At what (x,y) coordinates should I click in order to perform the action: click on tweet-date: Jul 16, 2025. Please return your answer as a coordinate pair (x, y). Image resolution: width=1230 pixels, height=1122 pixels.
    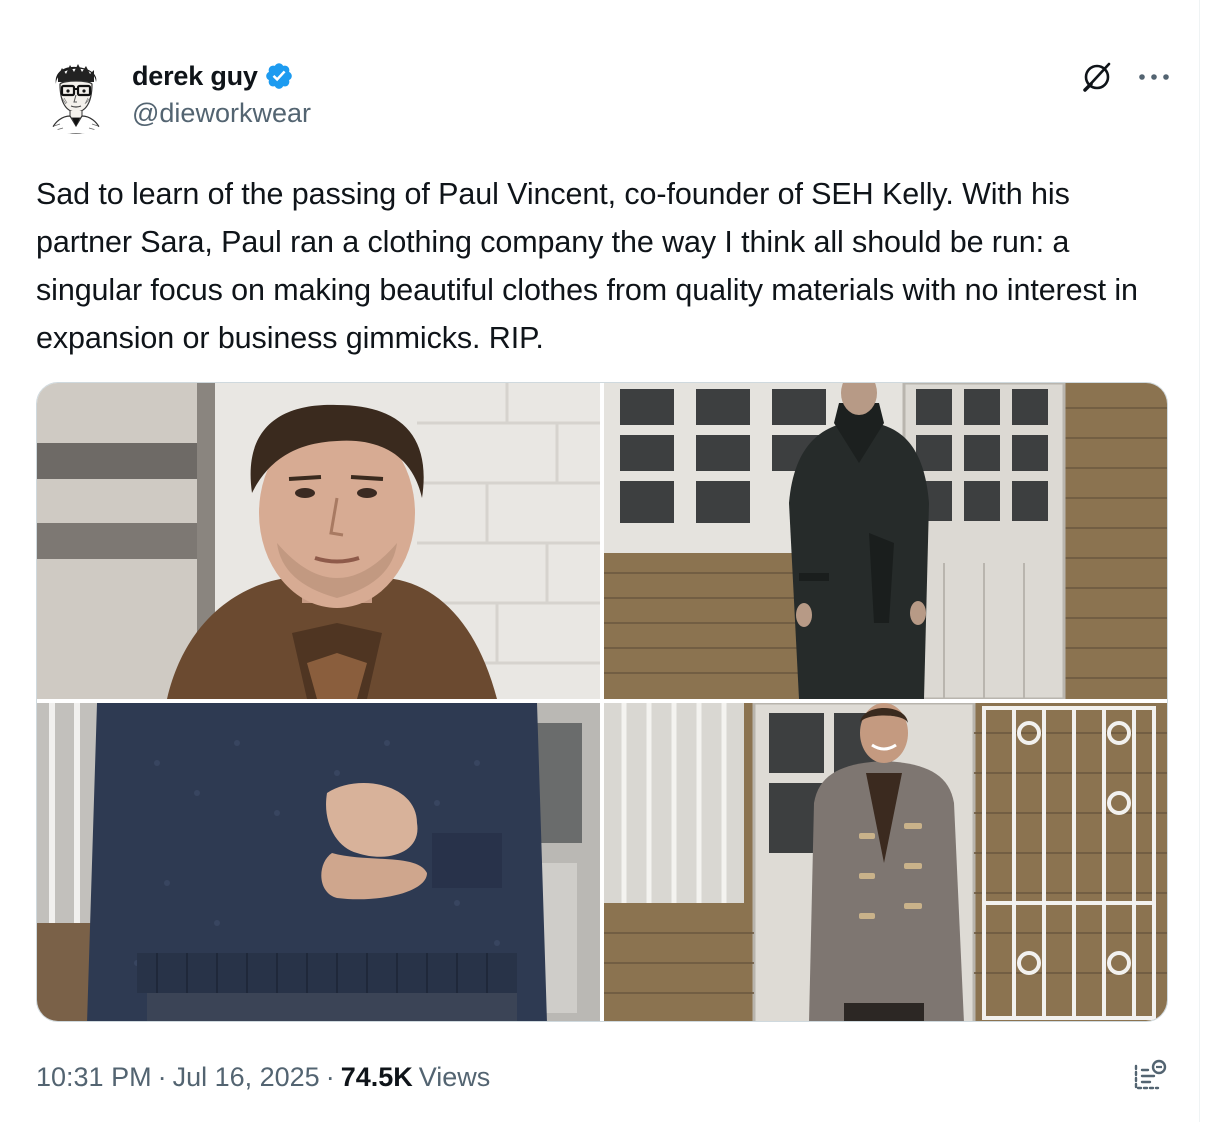
    Looking at the image, I should click on (246, 1077).